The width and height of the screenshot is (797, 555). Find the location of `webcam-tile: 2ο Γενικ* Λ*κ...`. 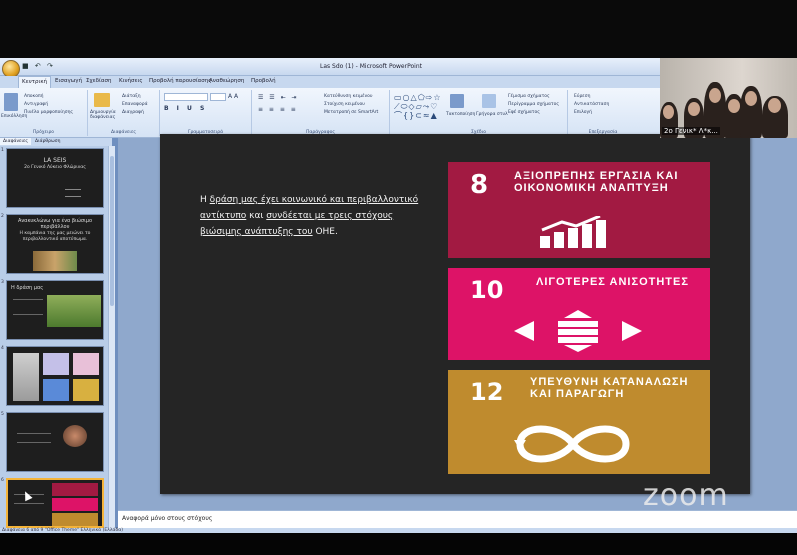

webcam-tile: 2ο Γενικ* Λ*κ... is located at coordinates (728, 98).